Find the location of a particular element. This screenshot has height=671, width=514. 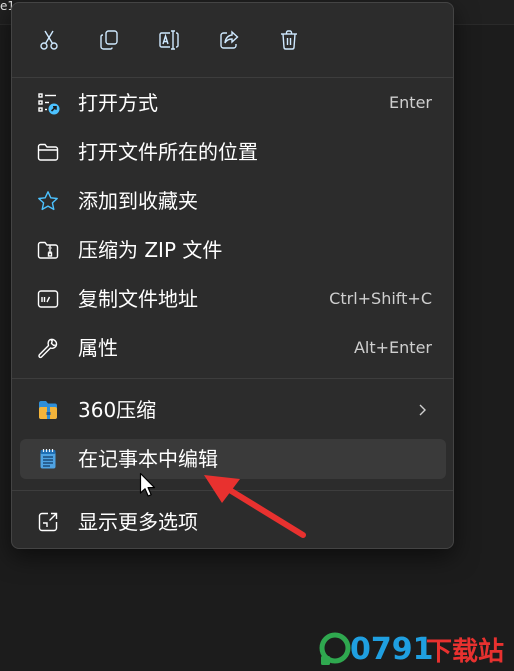

site-watermark: 0791 下载站 is located at coordinates (411, 649).